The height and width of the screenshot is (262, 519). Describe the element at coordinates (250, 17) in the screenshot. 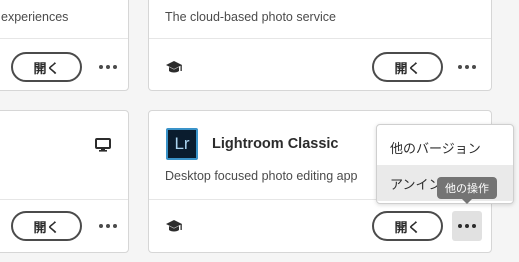

I see `app-description: The cloud-based photo service` at that location.